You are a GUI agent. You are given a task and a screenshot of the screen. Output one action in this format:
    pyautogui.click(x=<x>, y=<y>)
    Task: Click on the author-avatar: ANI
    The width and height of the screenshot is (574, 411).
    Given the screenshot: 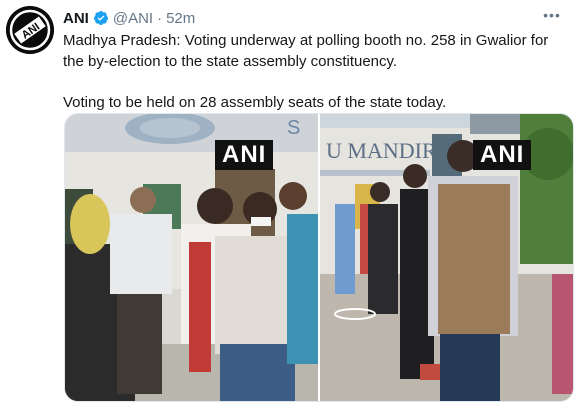 What is the action you would take?
    pyautogui.click(x=30, y=30)
    